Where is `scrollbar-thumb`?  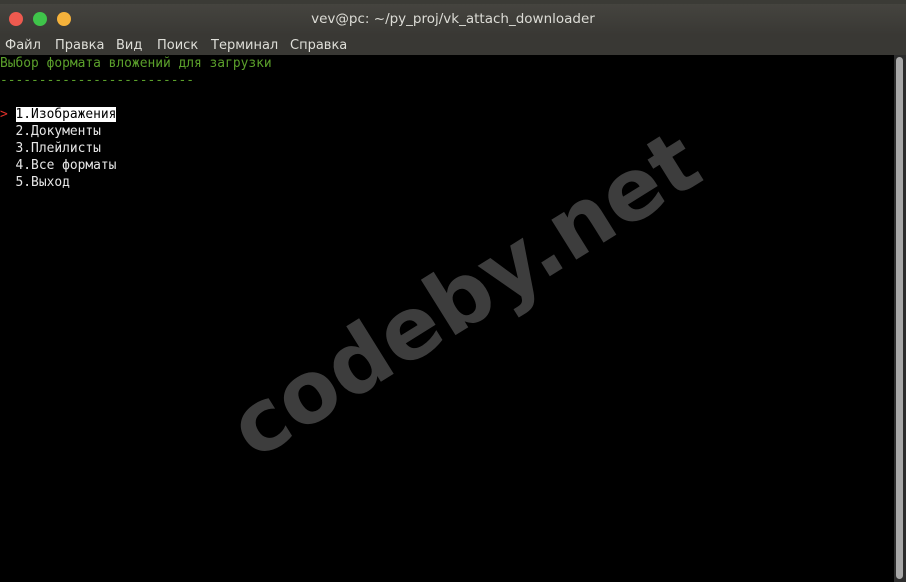
scrollbar-thumb is located at coordinates (899, 318).